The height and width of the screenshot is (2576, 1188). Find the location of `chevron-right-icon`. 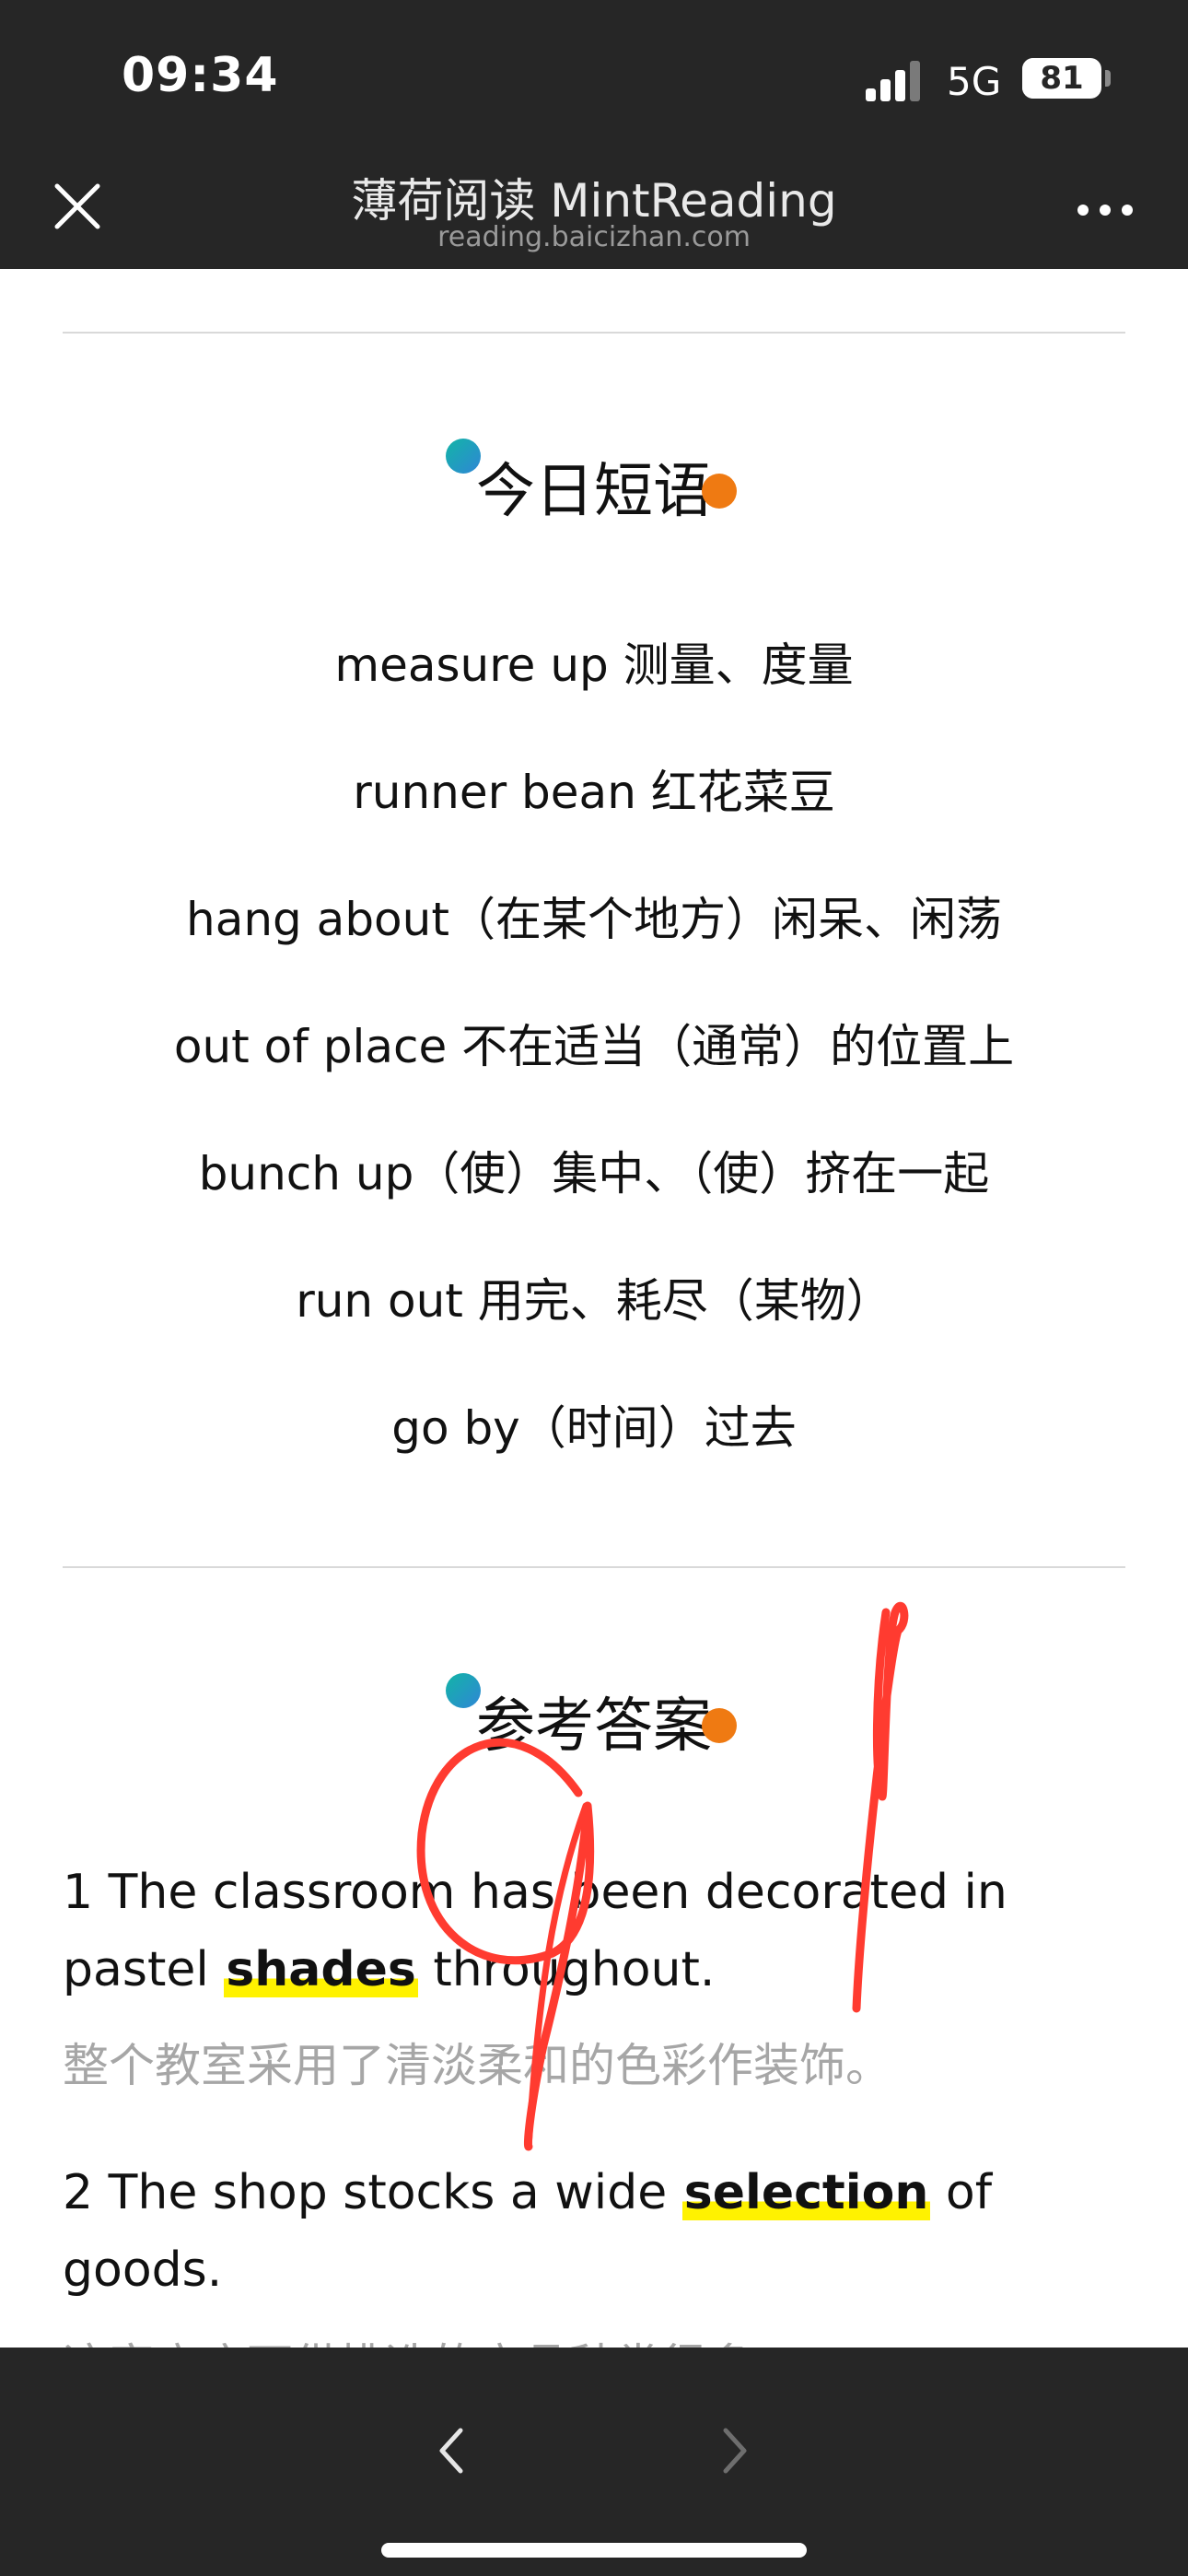

chevron-right-icon is located at coordinates (735, 2451).